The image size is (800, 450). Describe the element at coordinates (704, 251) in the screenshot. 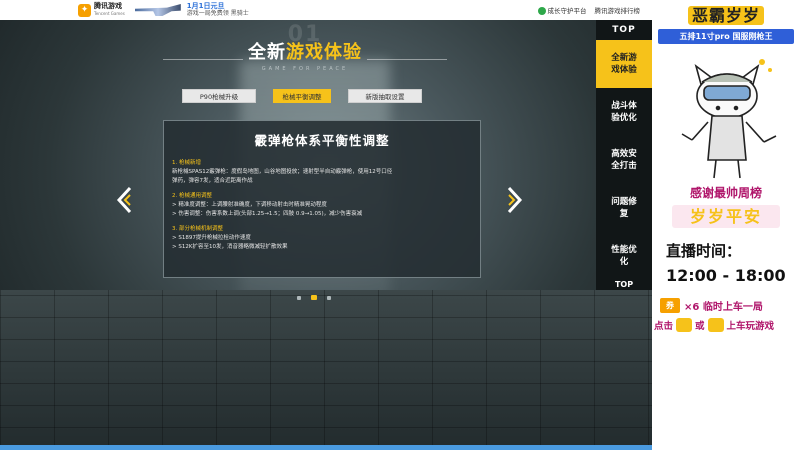

I see `live-time-label: 直播时间：` at that location.